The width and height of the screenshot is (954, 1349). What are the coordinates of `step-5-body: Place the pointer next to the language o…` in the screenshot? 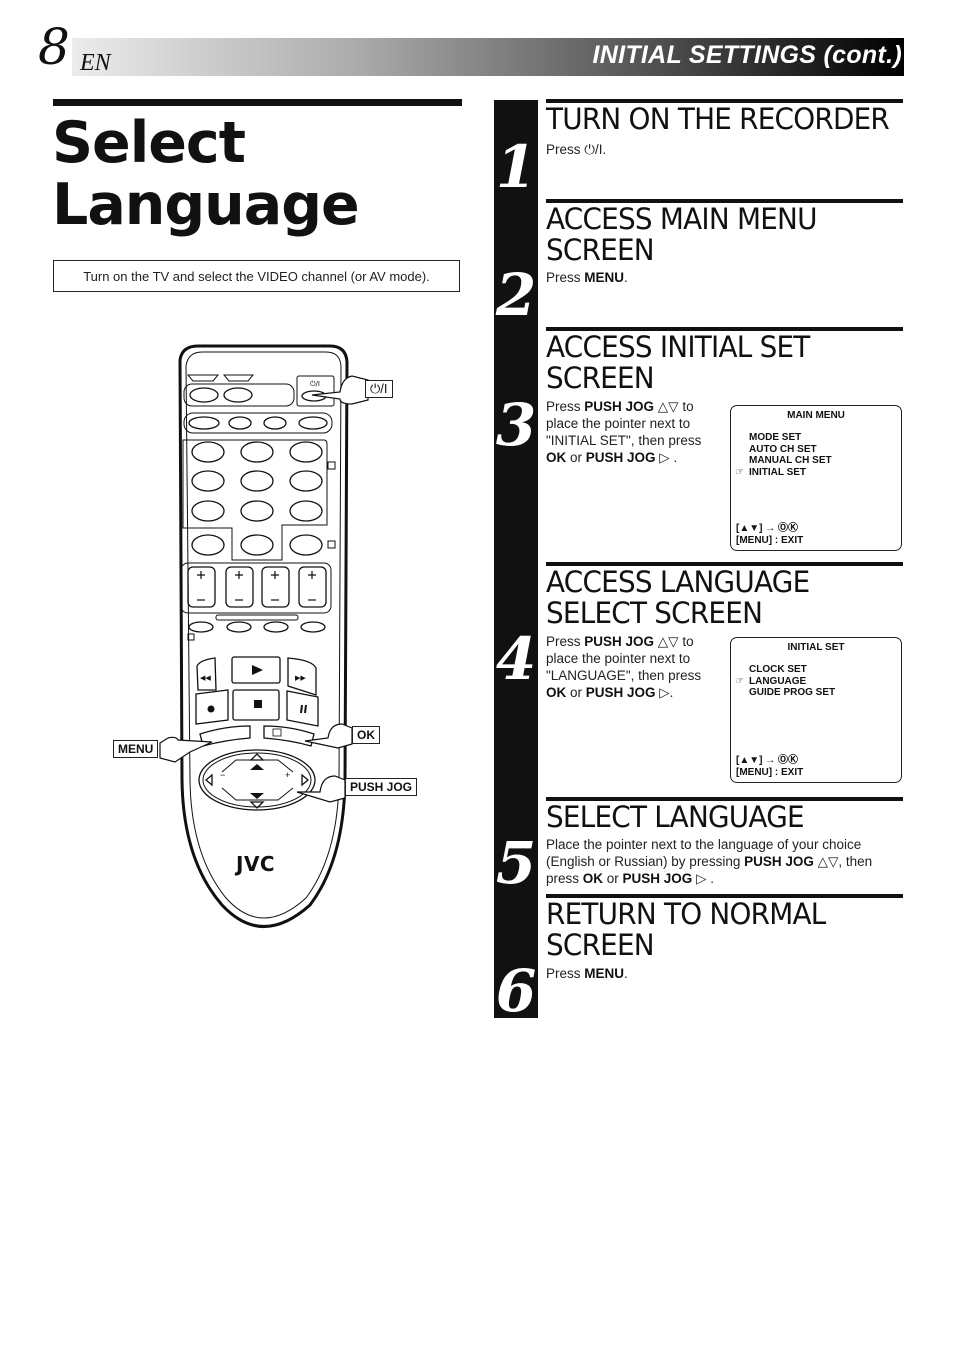 It's located at (721, 861).